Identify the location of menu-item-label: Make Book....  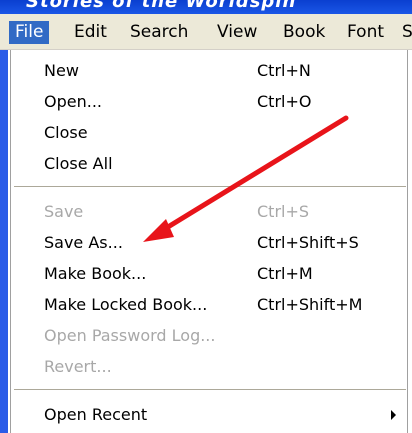
(95, 273).